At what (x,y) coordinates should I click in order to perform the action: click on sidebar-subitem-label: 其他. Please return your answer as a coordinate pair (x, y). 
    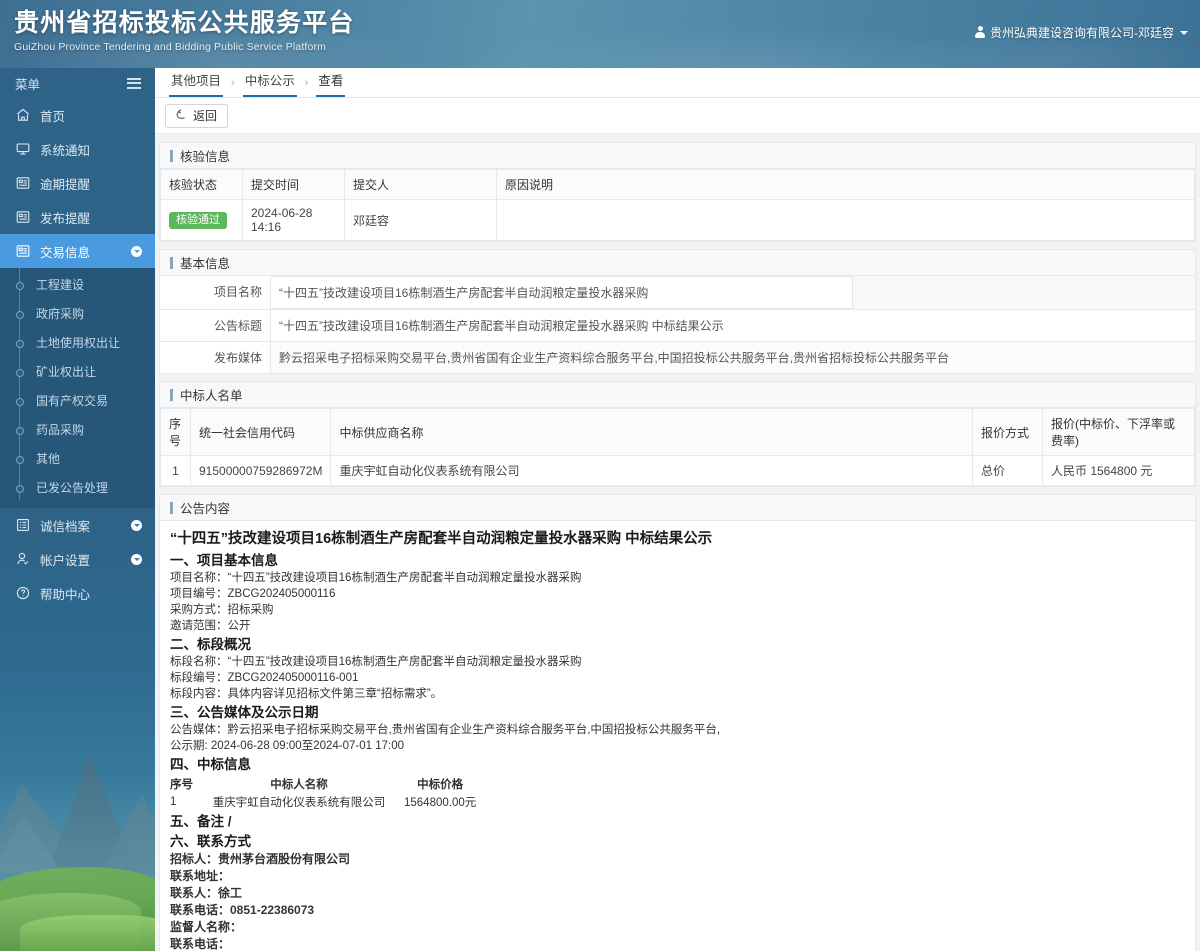
    Looking at the image, I should click on (48, 459).